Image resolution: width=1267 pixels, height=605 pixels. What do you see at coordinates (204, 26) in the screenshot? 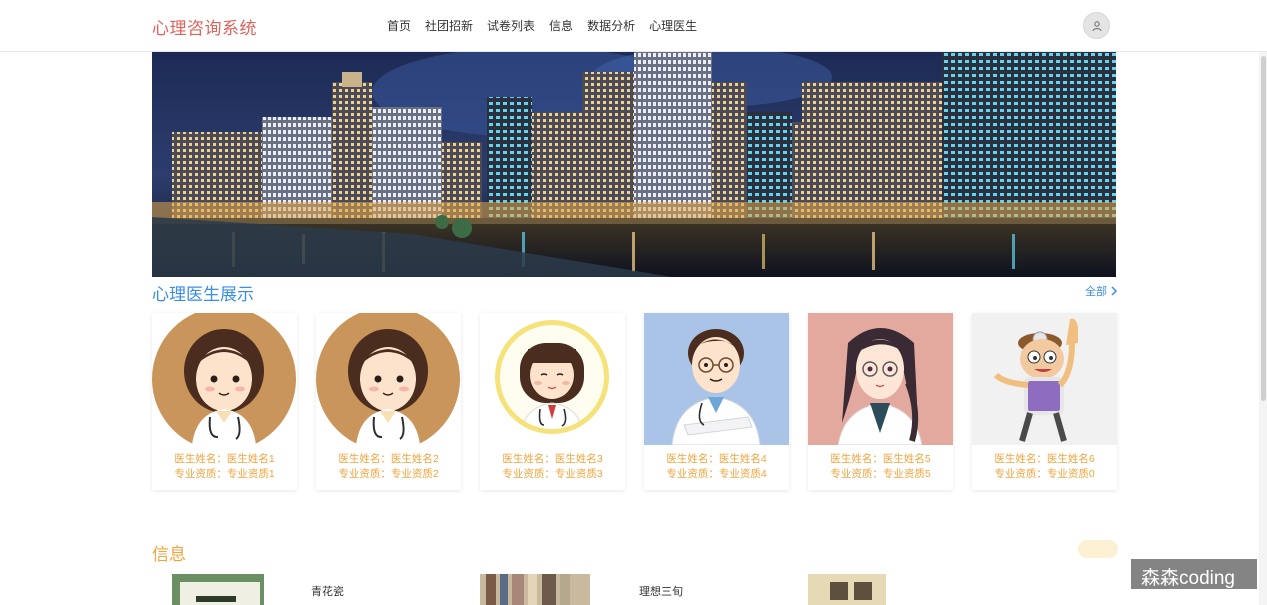
I see `app-title: 心理咨询系统` at bounding box center [204, 26].